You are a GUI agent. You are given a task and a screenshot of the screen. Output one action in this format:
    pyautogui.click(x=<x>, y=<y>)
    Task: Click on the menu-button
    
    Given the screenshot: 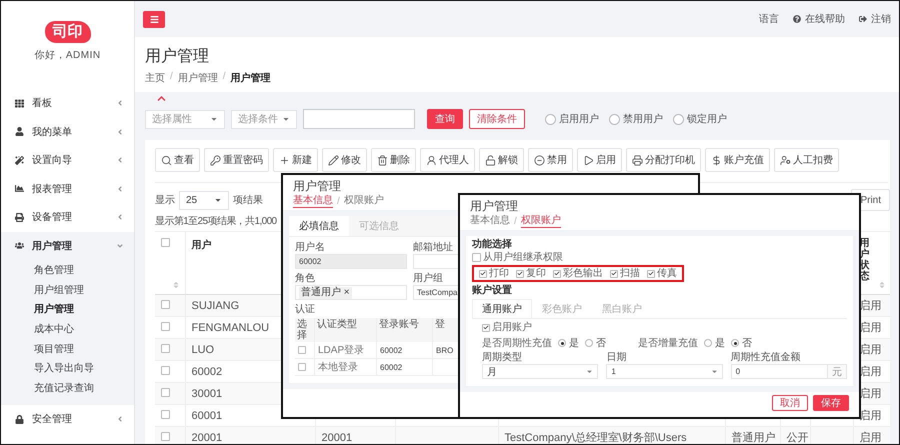 What is the action you would take?
    pyautogui.click(x=154, y=19)
    